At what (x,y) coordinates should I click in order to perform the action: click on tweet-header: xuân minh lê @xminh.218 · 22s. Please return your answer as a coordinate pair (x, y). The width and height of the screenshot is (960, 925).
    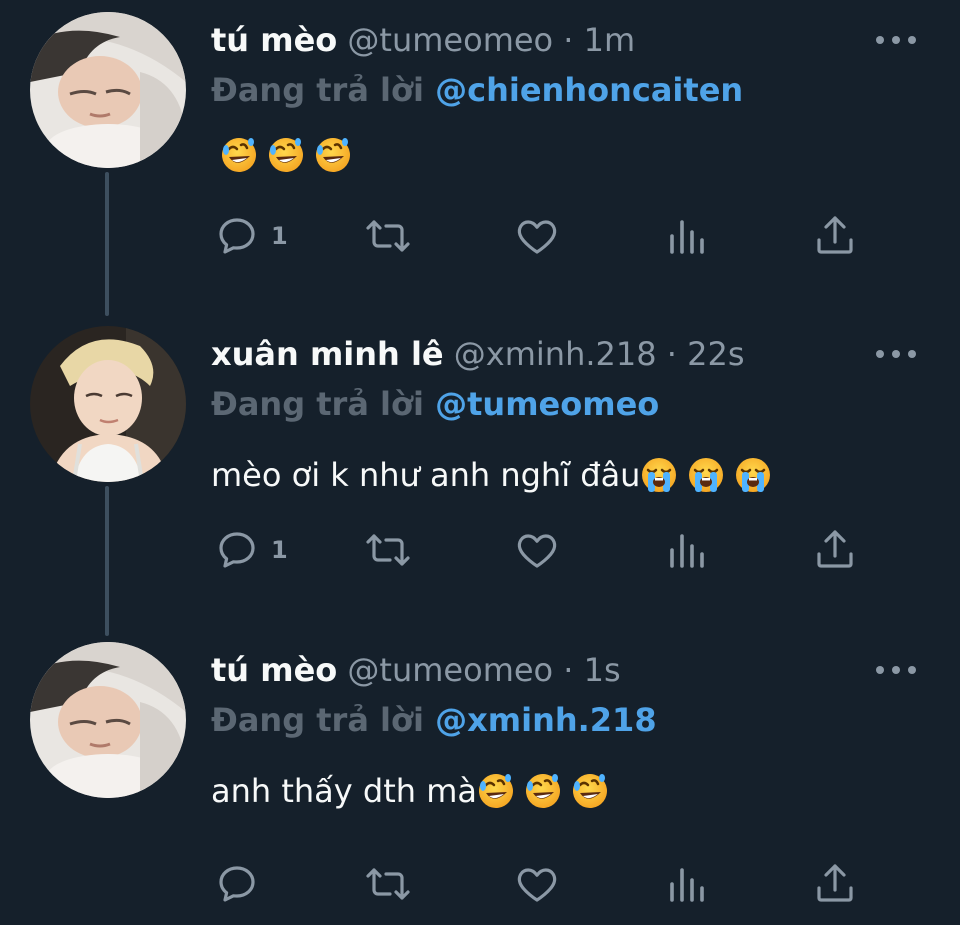
    Looking at the image, I should click on (478, 354).